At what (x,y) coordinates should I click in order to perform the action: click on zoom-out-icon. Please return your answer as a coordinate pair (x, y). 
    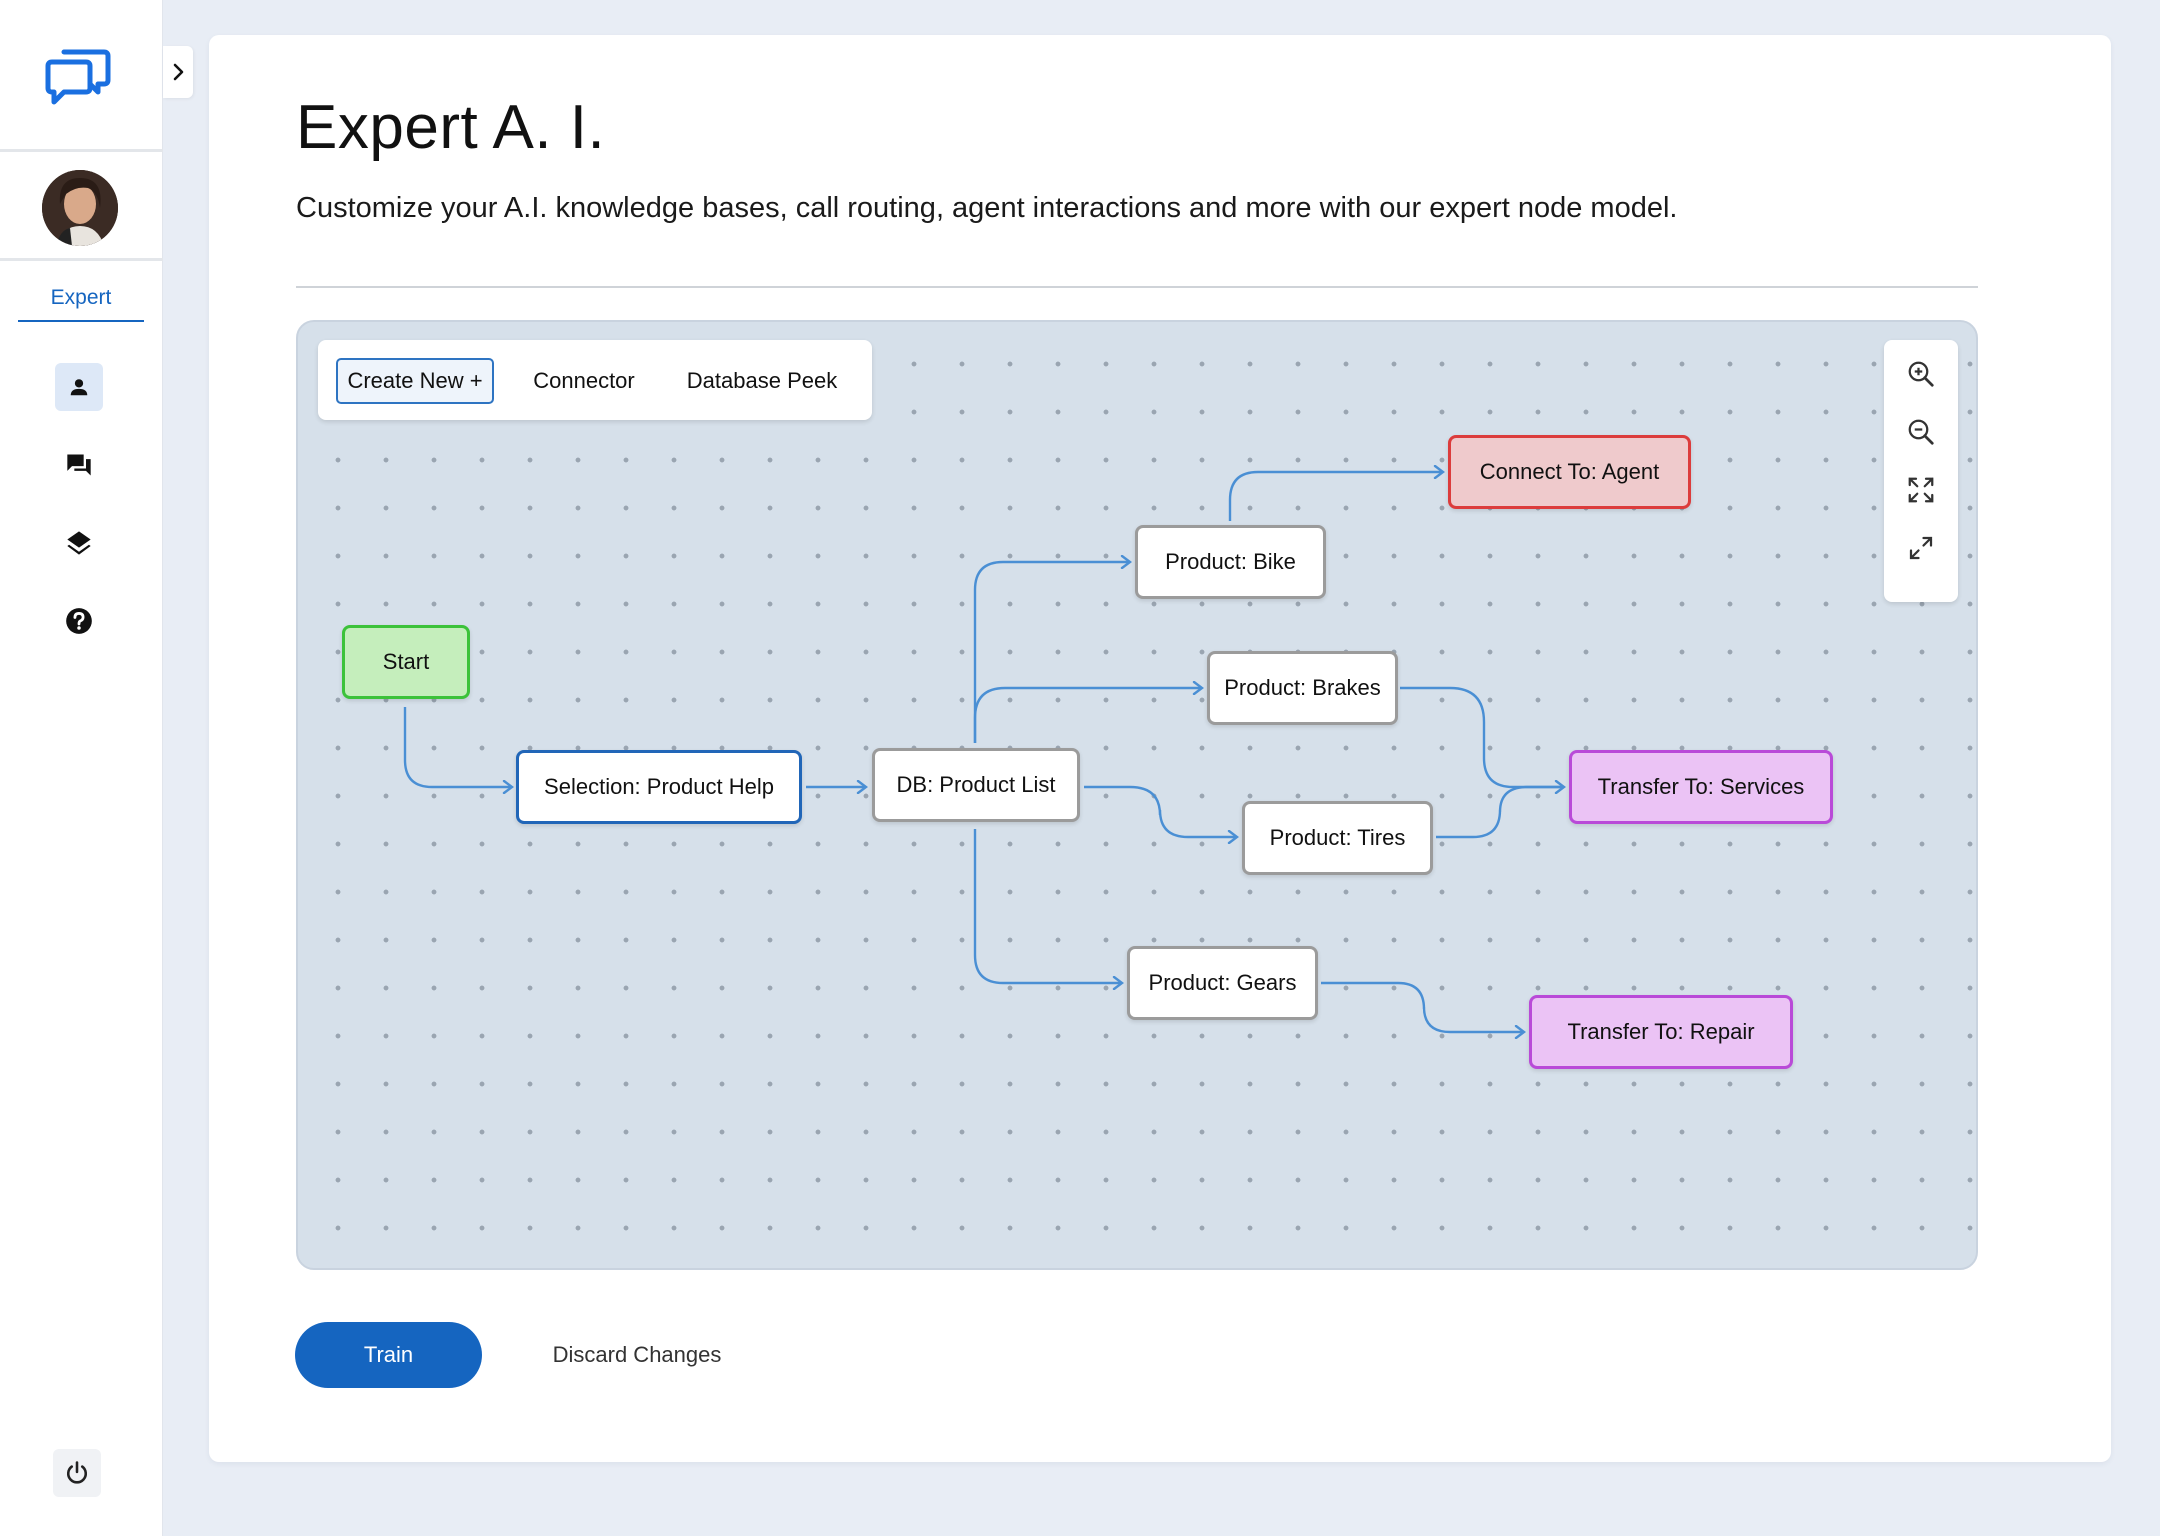
    Looking at the image, I should click on (1921, 432).